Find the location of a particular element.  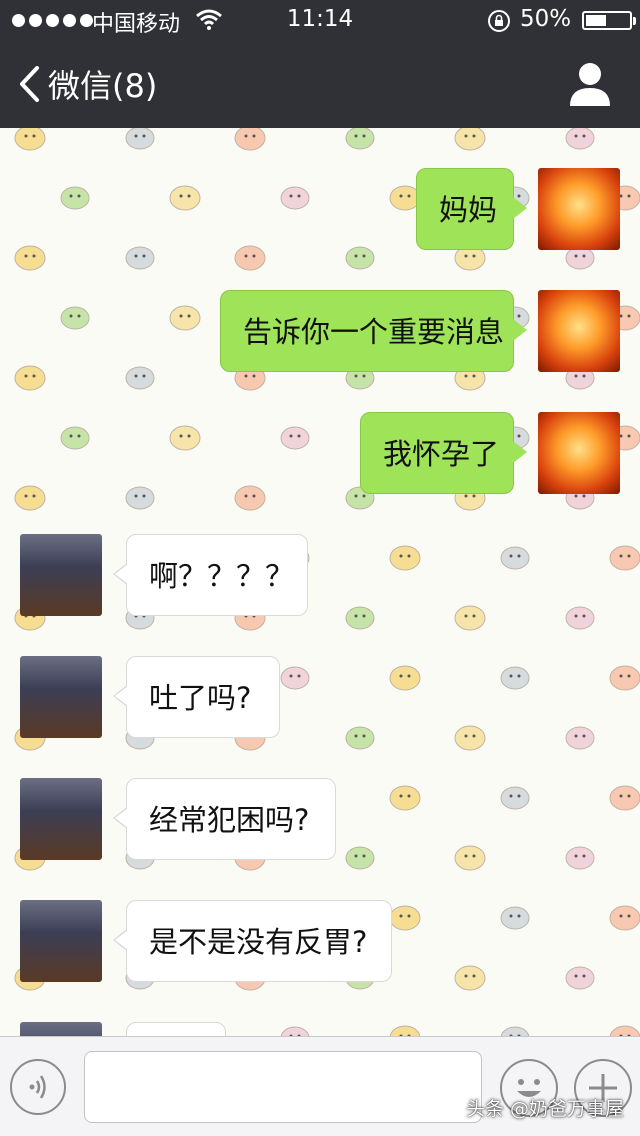

message-bubble: 啊？？？？ is located at coordinates (210, 575).